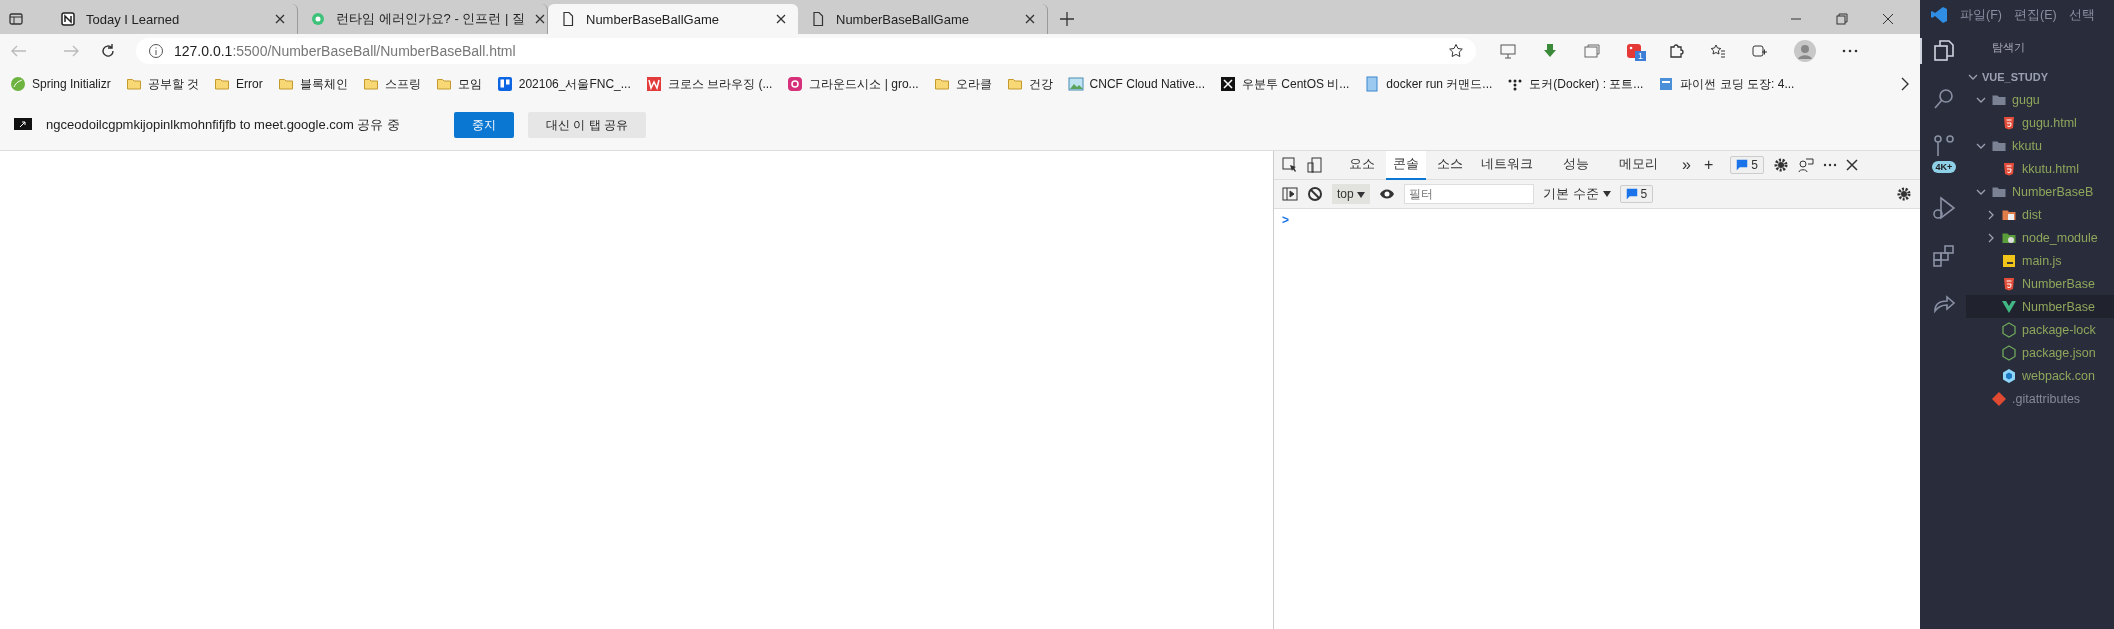 The image size is (2114, 629). Describe the element at coordinates (2040, 76) in the screenshot. I see `workspace-root: VUE_STUDY` at that location.